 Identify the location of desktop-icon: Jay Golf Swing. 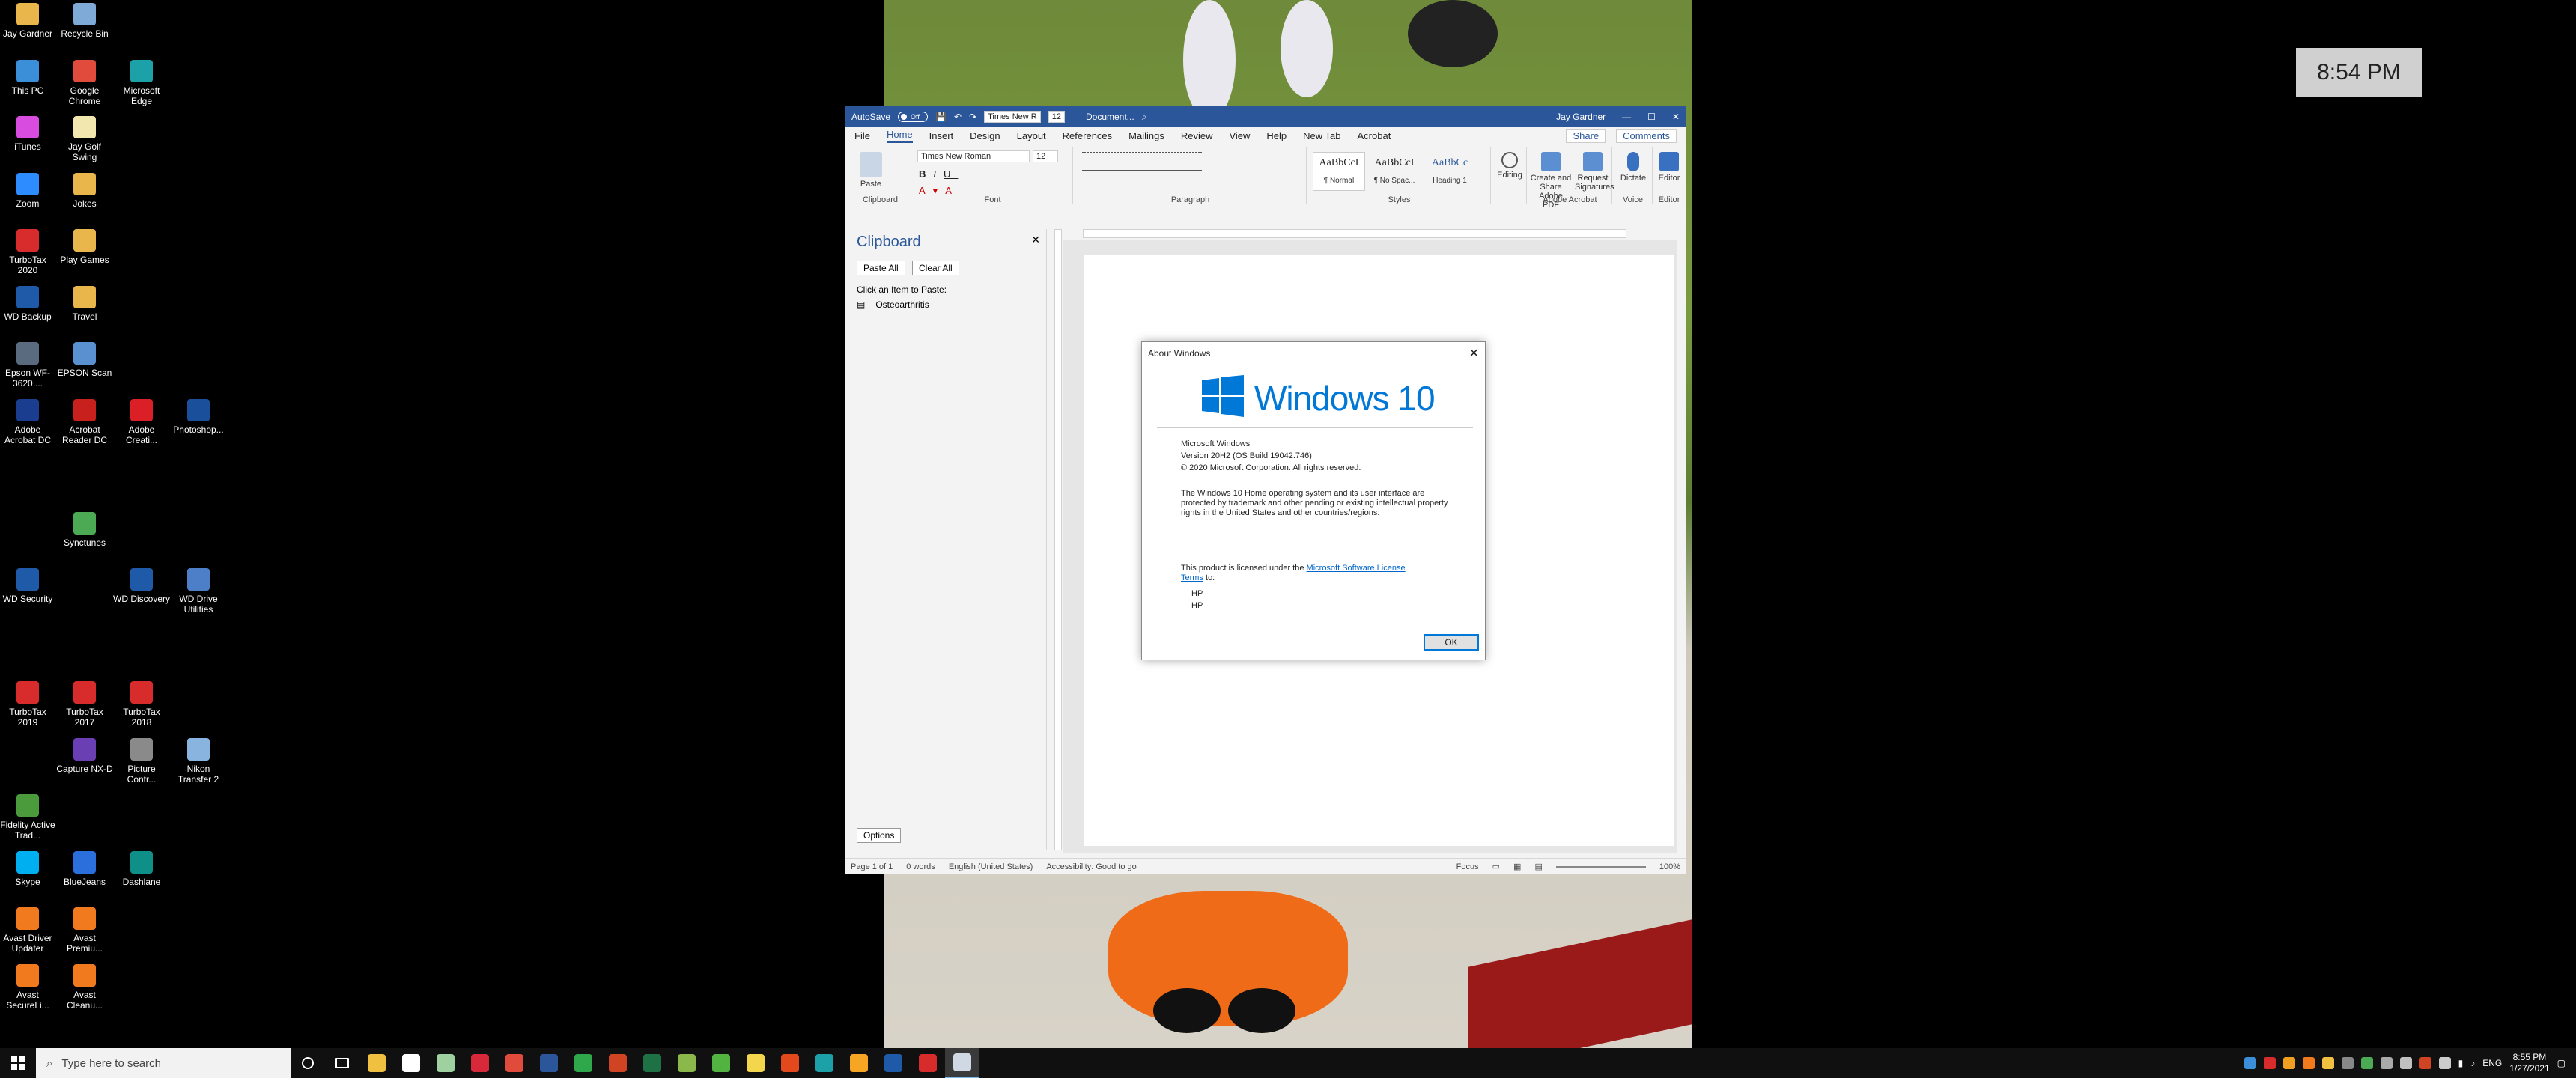
(84, 139).